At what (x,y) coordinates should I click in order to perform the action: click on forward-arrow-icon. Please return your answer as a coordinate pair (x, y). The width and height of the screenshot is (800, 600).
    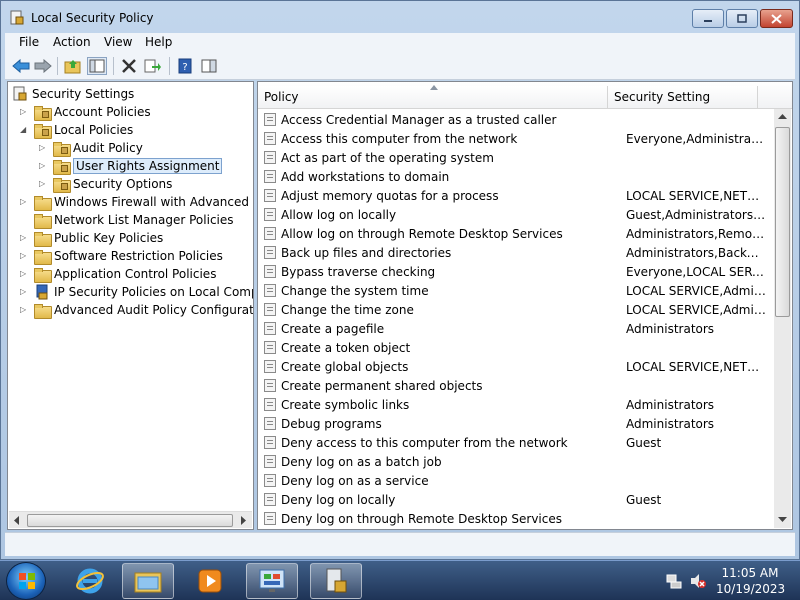
    Looking at the image, I should click on (43, 66).